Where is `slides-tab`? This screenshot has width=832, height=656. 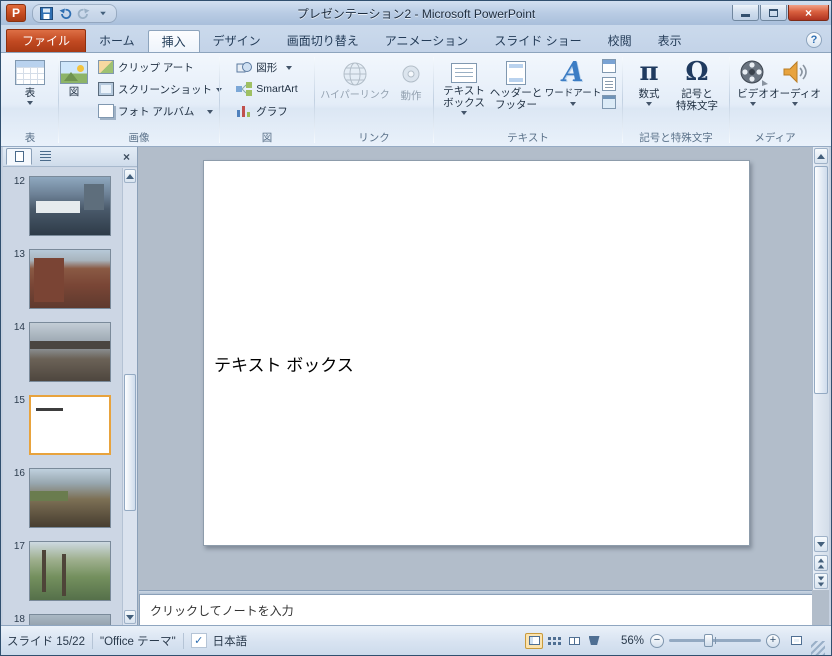
slides-tab is located at coordinates (19, 156).